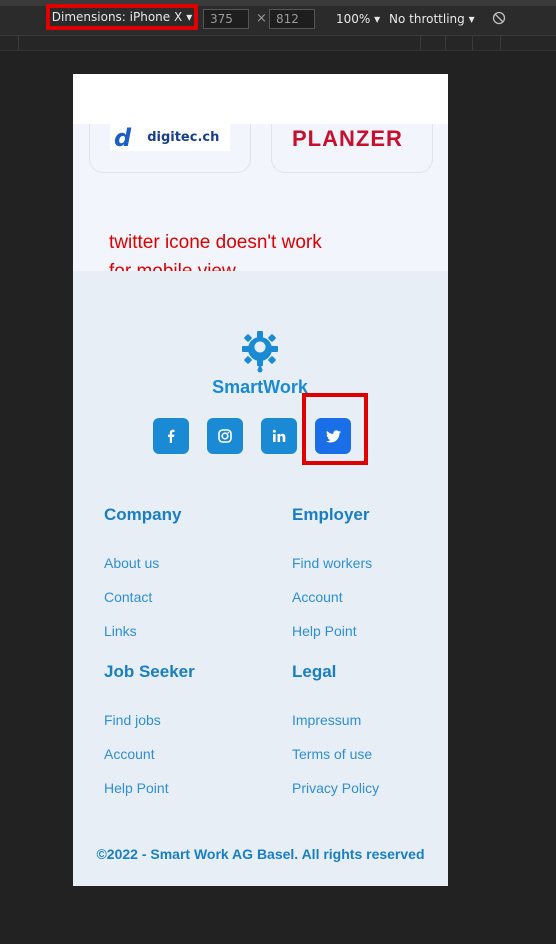 The height and width of the screenshot is (944, 556). Describe the element at coordinates (226, 19) in the screenshot. I see `width-input: 375` at that location.